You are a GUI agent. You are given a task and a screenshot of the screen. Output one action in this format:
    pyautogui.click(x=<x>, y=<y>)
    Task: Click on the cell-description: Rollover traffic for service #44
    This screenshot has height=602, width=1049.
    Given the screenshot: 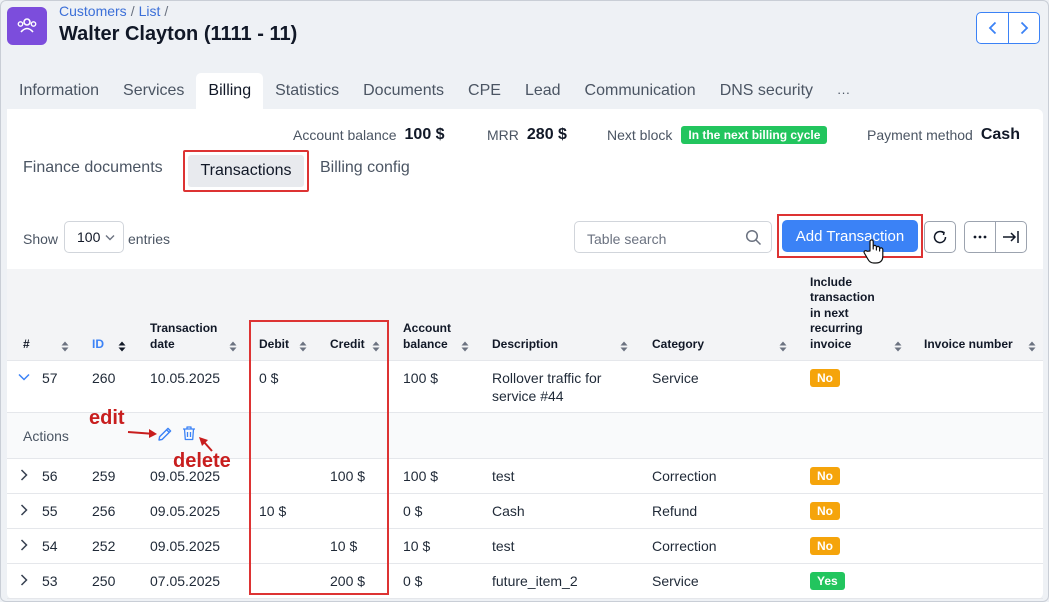 What is the action you would take?
    pyautogui.click(x=547, y=387)
    